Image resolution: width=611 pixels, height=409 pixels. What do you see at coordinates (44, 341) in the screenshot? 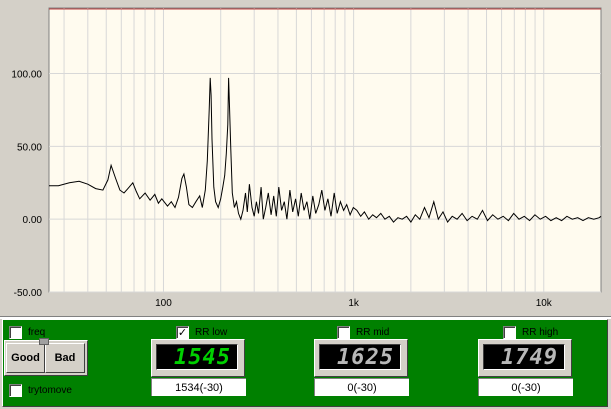
I see `toggle-handle` at bounding box center [44, 341].